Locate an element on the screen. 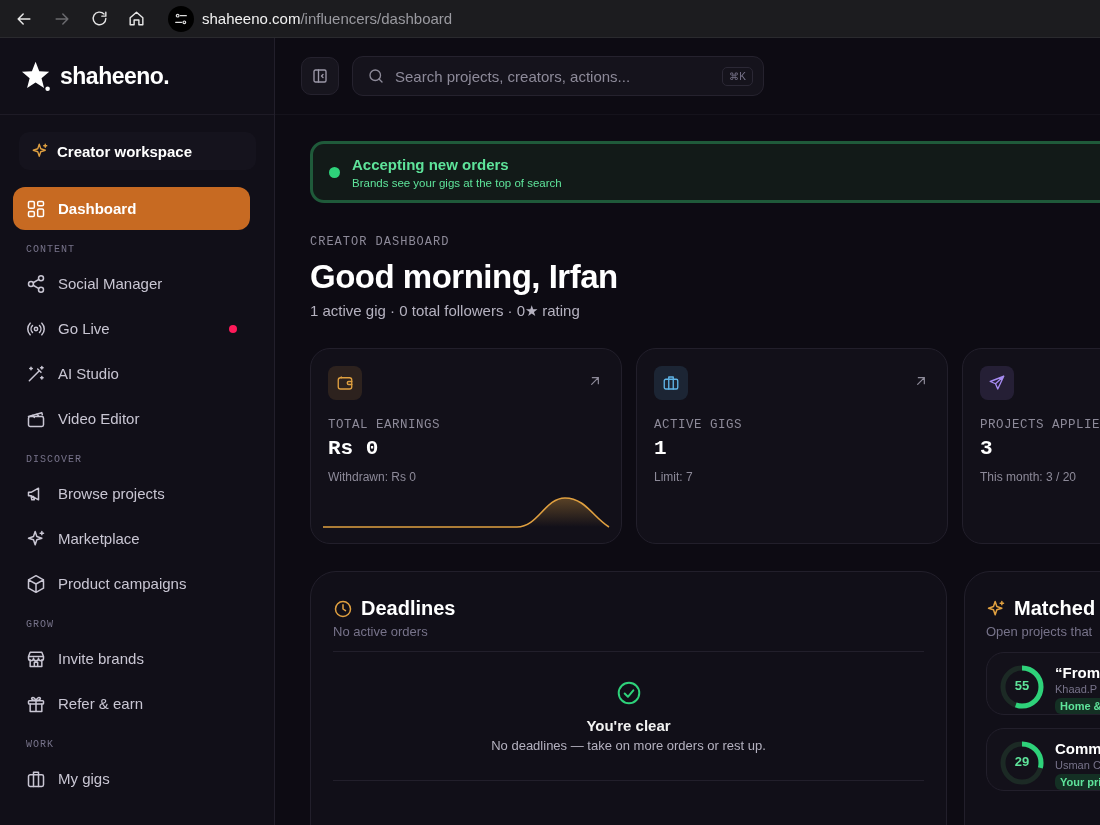 The width and height of the screenshot is (1100, 825). project-author: Usman C is located at coordinates (1077, 765).